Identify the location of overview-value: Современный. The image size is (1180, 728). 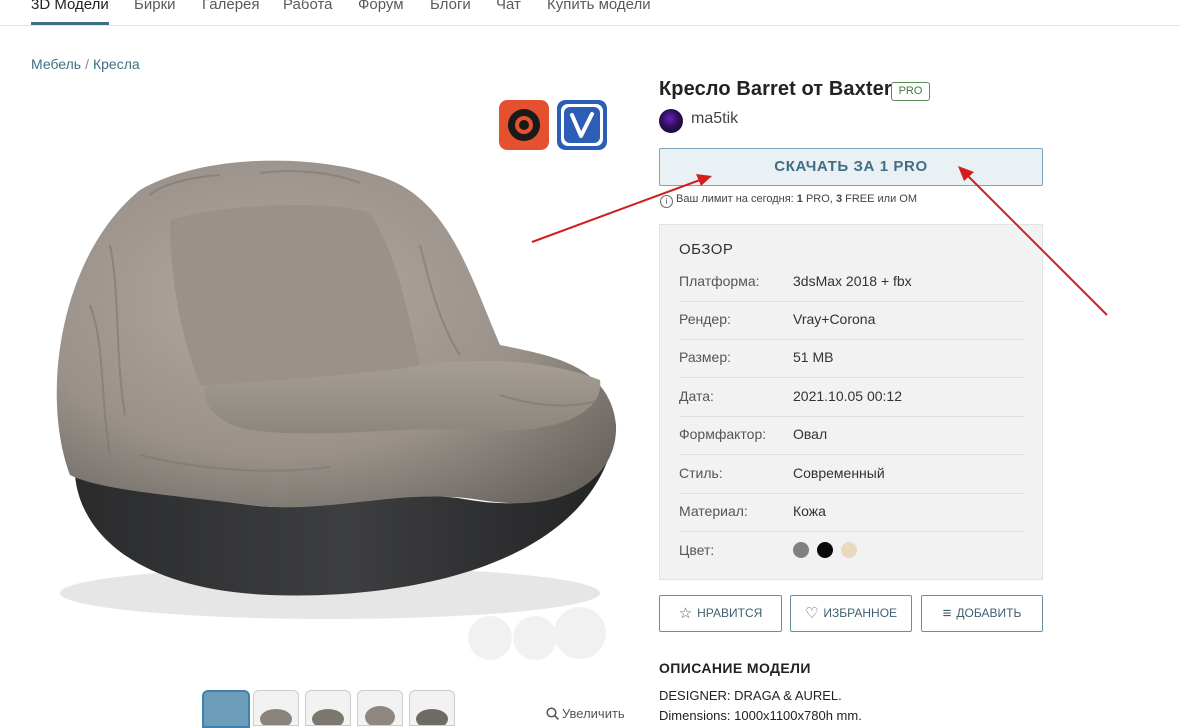
(839, 473).